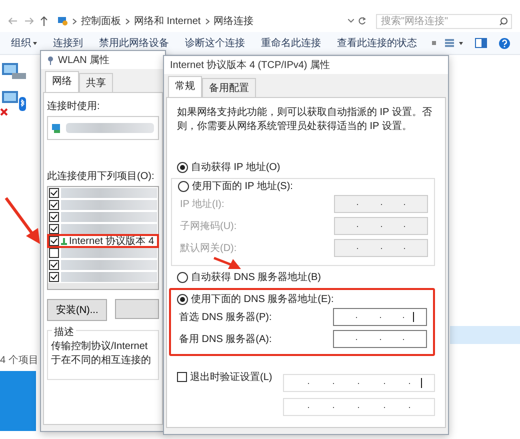 This screenshot has height=439, width=520. Describe the element at coordinates (111, 241) in the screenshot. I see `list-item: Internet 协议版本 4` at that location.